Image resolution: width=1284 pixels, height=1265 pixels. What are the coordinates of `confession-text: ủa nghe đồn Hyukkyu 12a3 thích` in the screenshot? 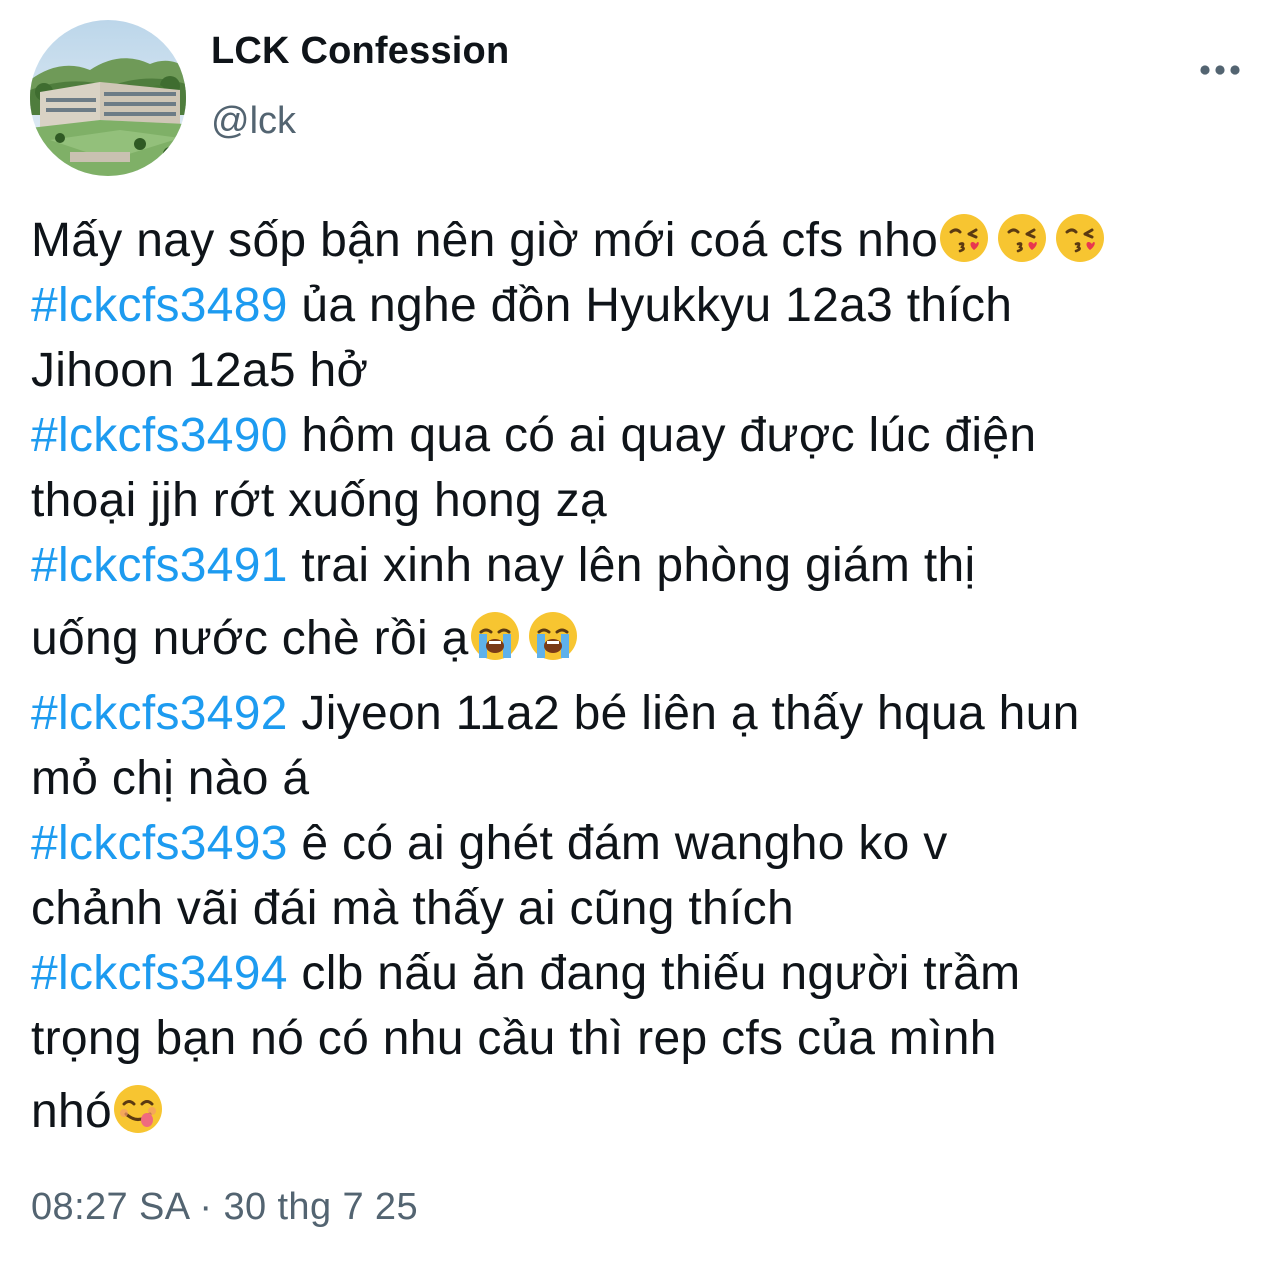 It's located at (650, 305).